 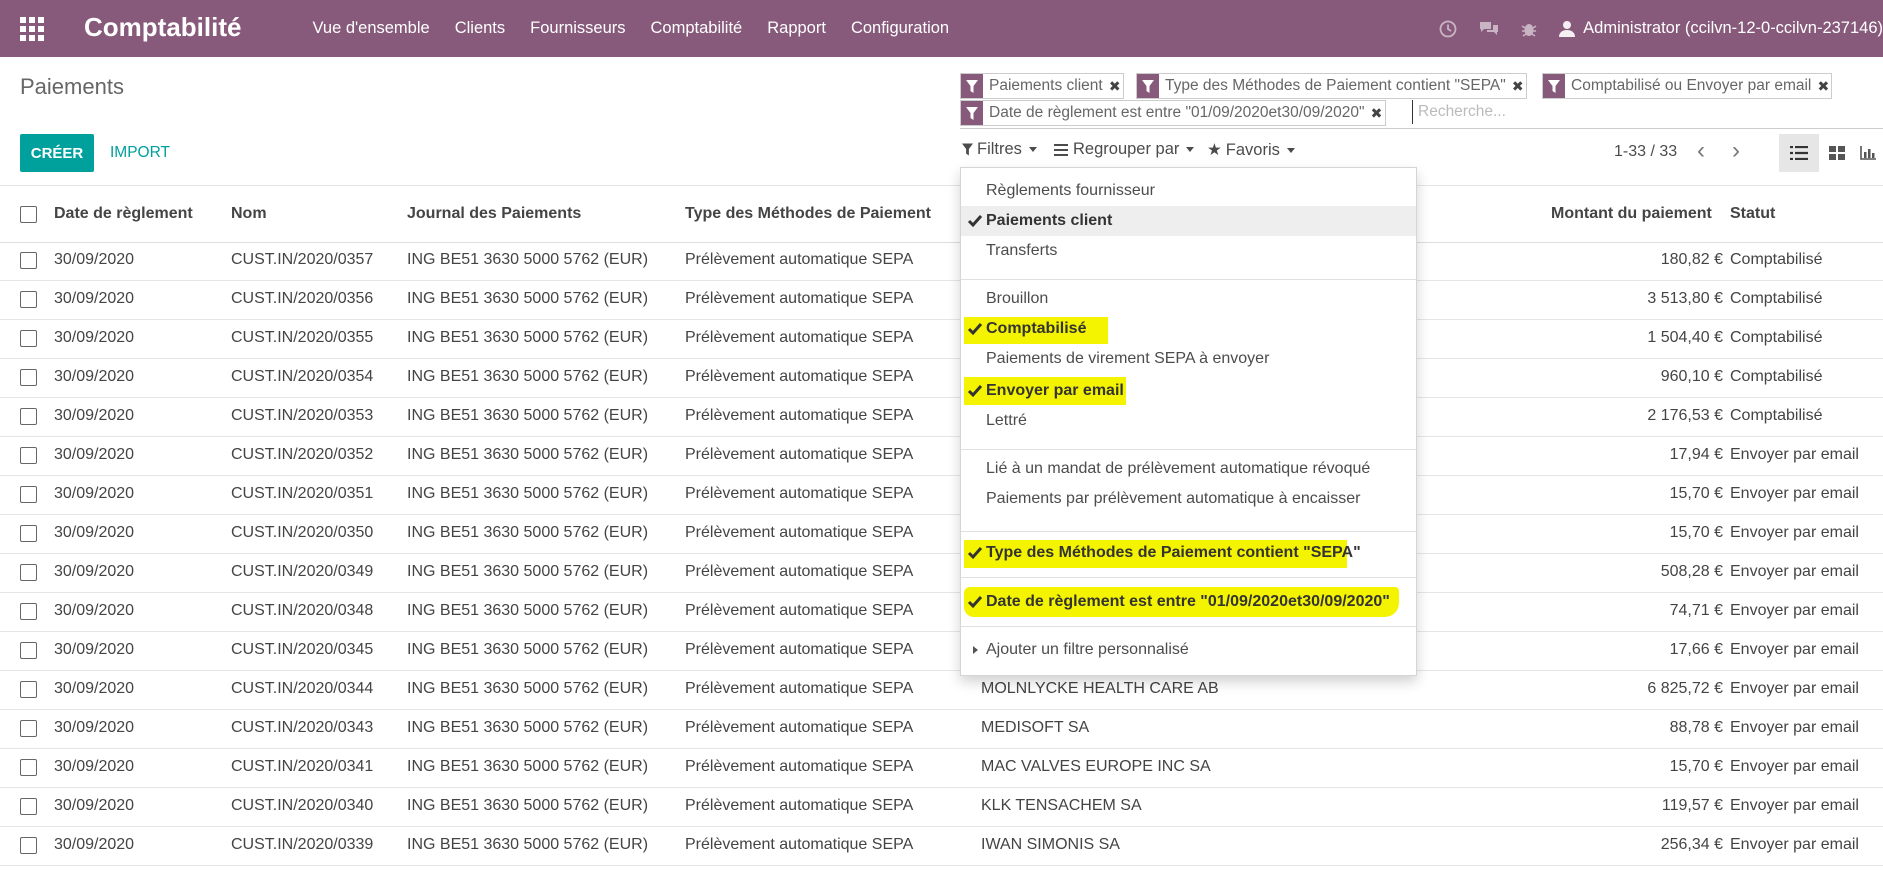 What do you see at coordinates (1685, 337) in the screenshot?
I see `cell-amount: 1 504,40 €` at bounding box center [1685, 337].